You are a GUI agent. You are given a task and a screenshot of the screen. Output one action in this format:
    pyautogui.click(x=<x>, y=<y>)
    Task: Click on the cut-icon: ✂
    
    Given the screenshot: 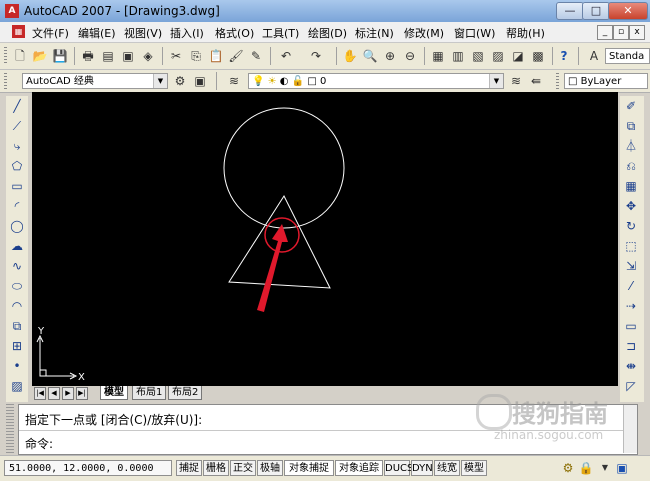 What is the action you would take?
    pyautogui.click(x=176, y=56)
    